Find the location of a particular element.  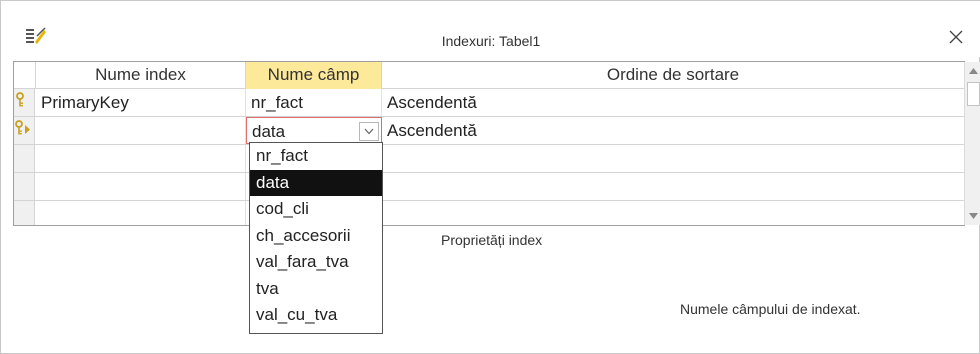

scroll-thumb is located at coordinates (973, 94).